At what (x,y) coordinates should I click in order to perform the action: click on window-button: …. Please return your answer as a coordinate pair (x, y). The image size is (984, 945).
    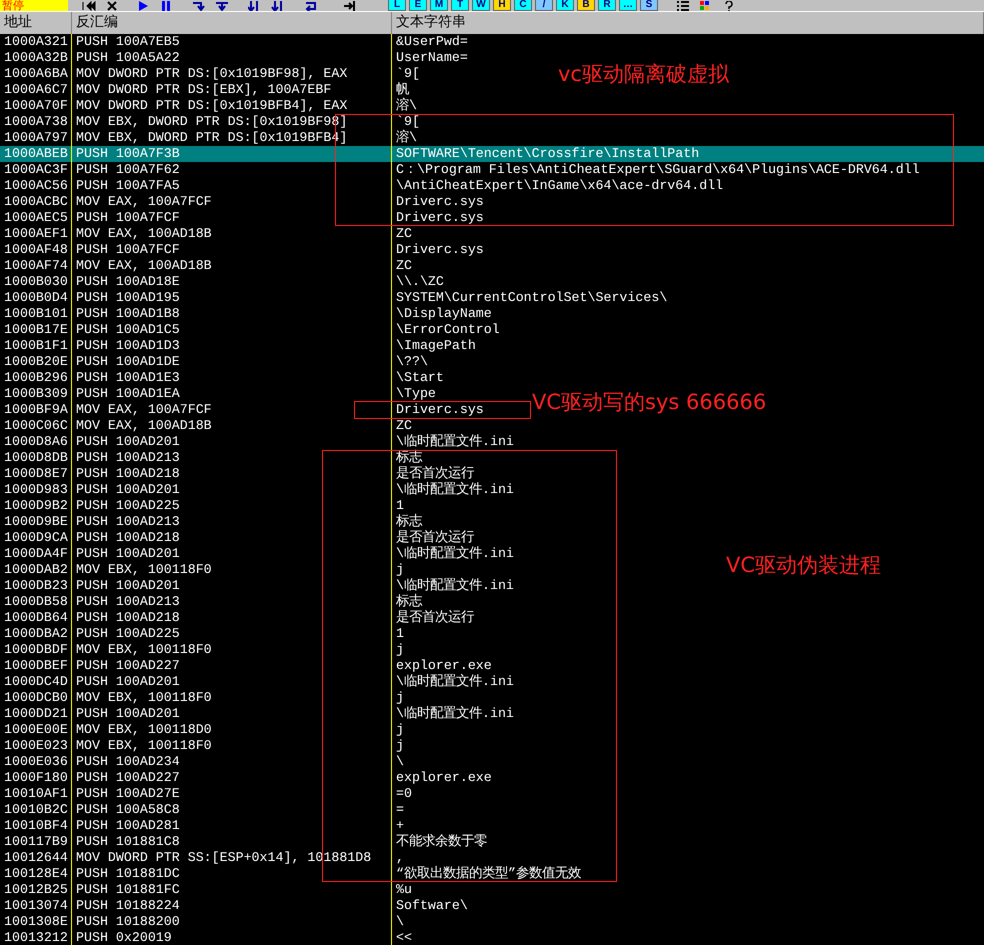
    Looking at the image, I should click on (628, 5).